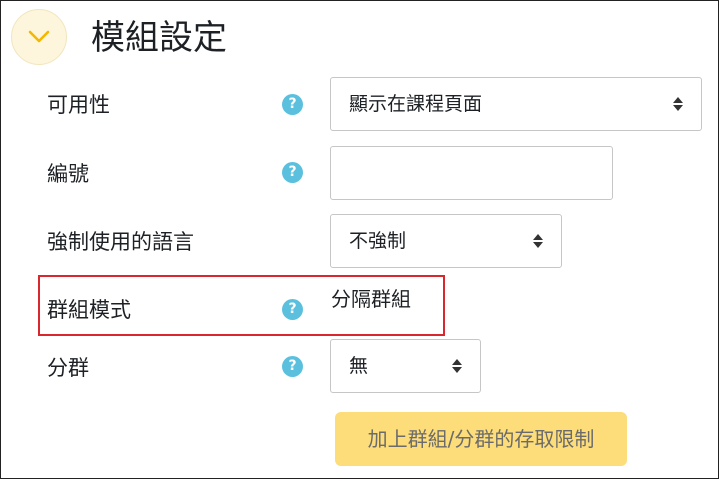 The image size is (719, 479). I want to click on availability-help-icon: ?, so click(292, 104).